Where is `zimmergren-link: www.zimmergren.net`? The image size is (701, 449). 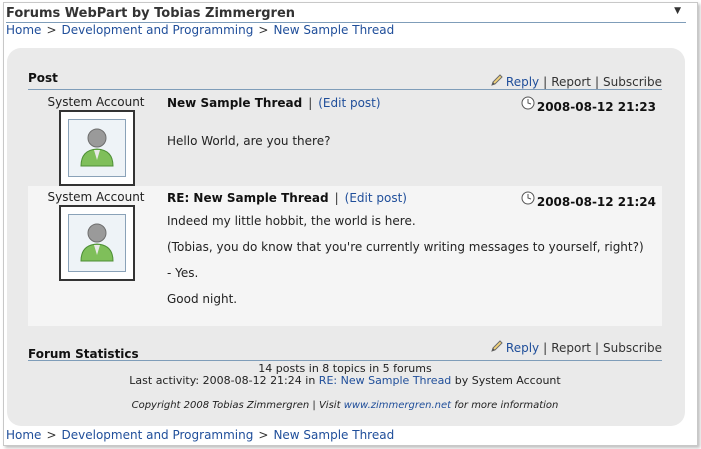 zimmergren-link: www.zimmergren.net is located at coordinates (397, 405).